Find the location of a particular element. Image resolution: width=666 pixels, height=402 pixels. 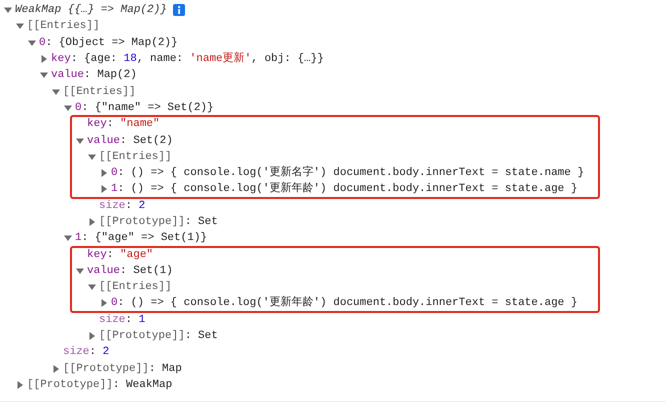

code-line: 0: {"name" => Set(2)} is located at coordinates (144, 108).